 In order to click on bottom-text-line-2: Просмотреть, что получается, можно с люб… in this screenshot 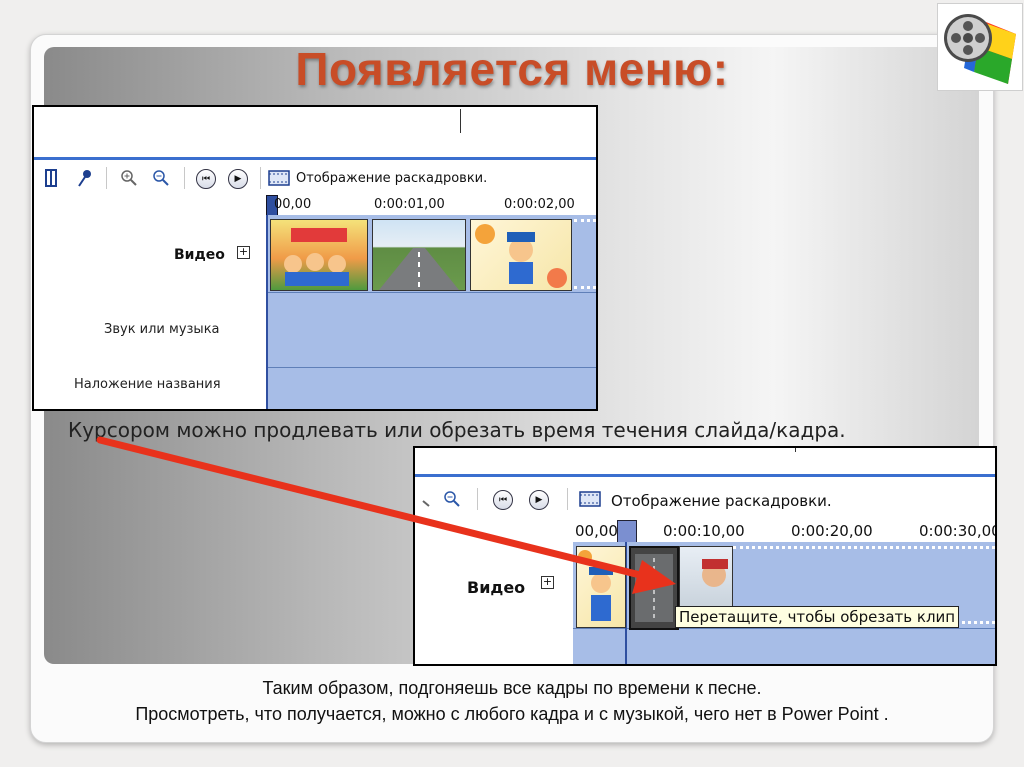, I will do `click(512, 714)`.